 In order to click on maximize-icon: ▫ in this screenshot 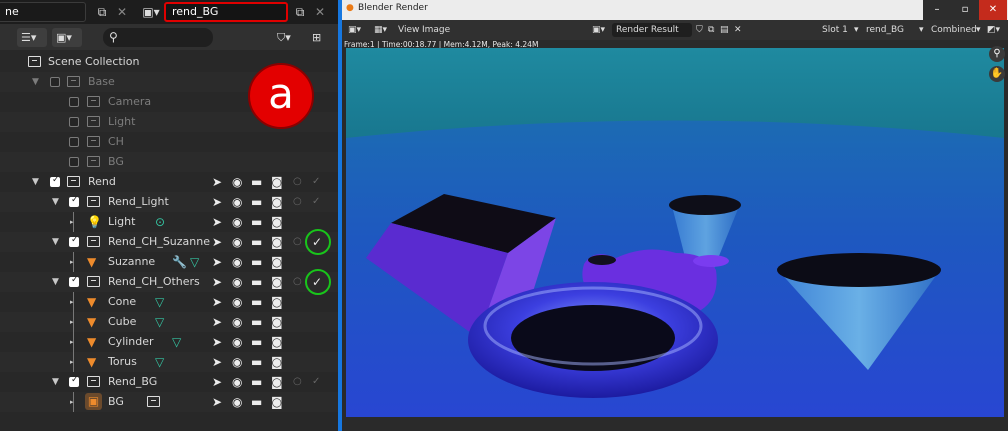, I will do `click(965, 10)`.